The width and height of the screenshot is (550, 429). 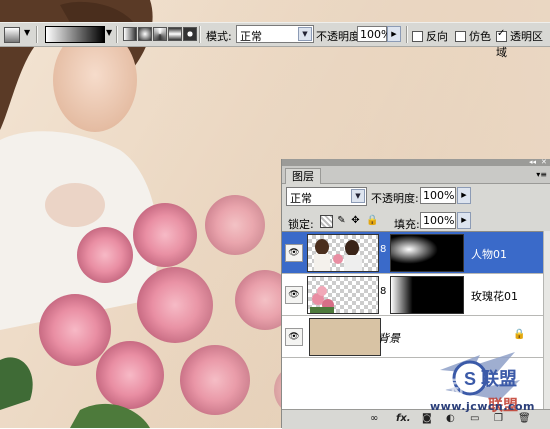 What do you see at coordinates (417, 36) in the screenshot?
I see `reverse-checkbox-box` at bounding box center [417, 36].